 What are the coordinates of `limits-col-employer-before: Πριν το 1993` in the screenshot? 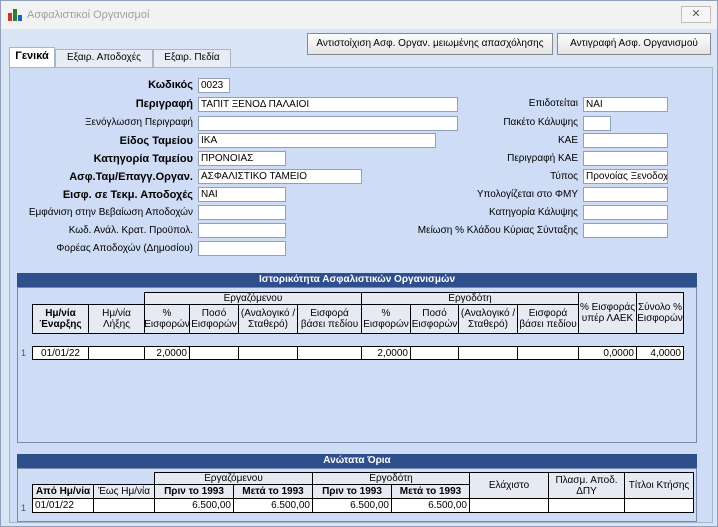 It's located at (352, 491).